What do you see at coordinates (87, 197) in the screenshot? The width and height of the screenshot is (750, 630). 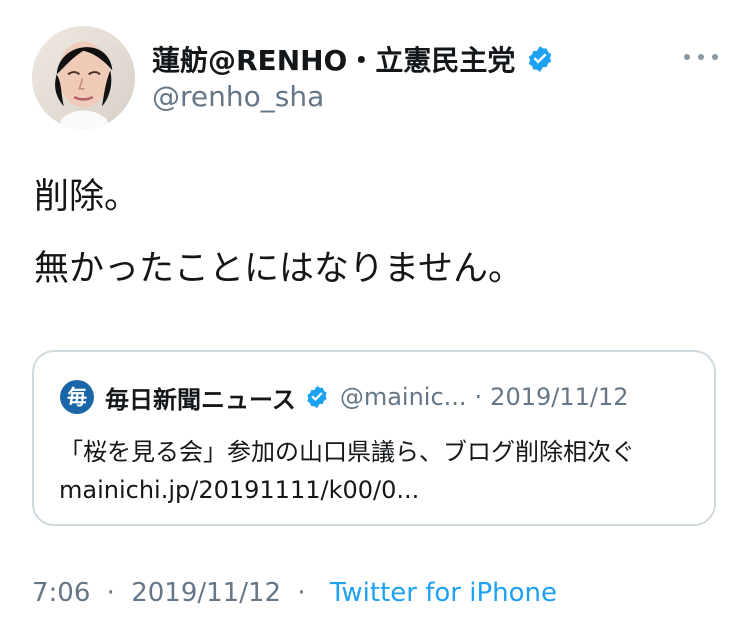 I see `tweet-text-line-1: 削除。` at bounding box center [87, 197].